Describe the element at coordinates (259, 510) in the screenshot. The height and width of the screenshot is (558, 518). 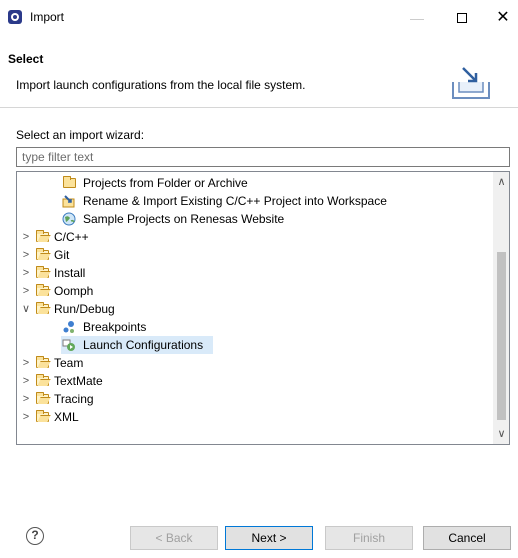
I see `footer-divider` at that location.